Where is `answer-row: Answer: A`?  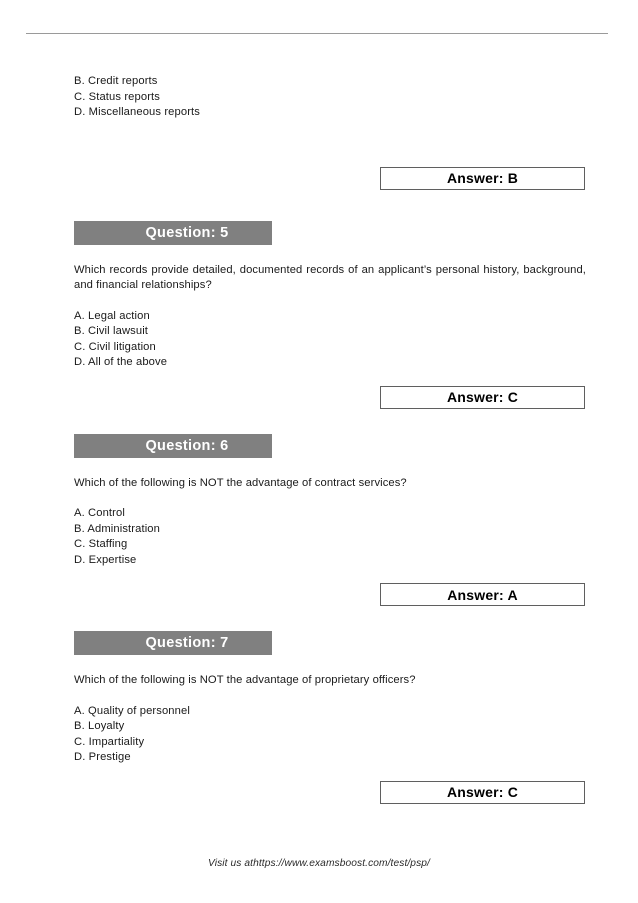
answer-row: Answer: A is located at coordinates (330, 595).